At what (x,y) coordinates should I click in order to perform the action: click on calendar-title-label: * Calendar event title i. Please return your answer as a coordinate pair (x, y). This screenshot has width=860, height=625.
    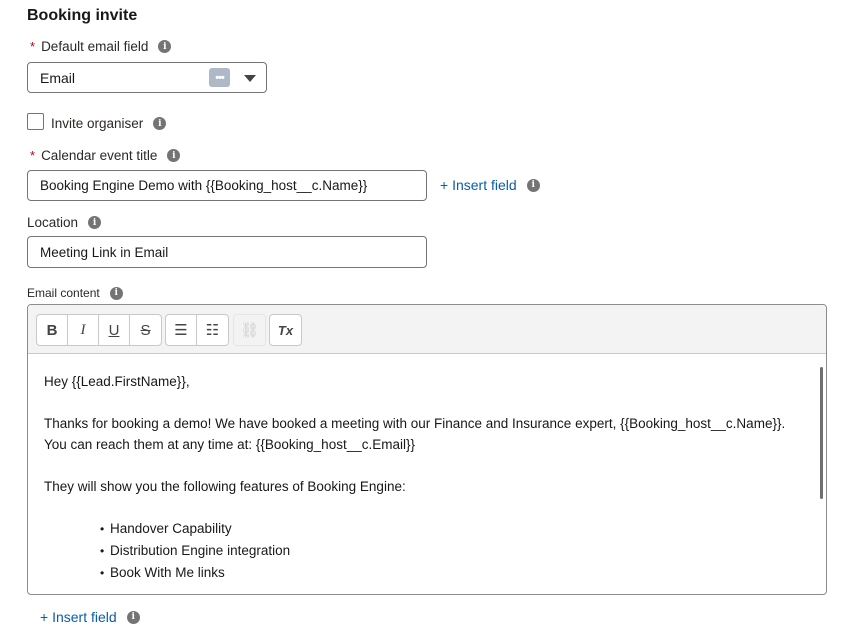
    Looking at the image, I should click on (105, 155).